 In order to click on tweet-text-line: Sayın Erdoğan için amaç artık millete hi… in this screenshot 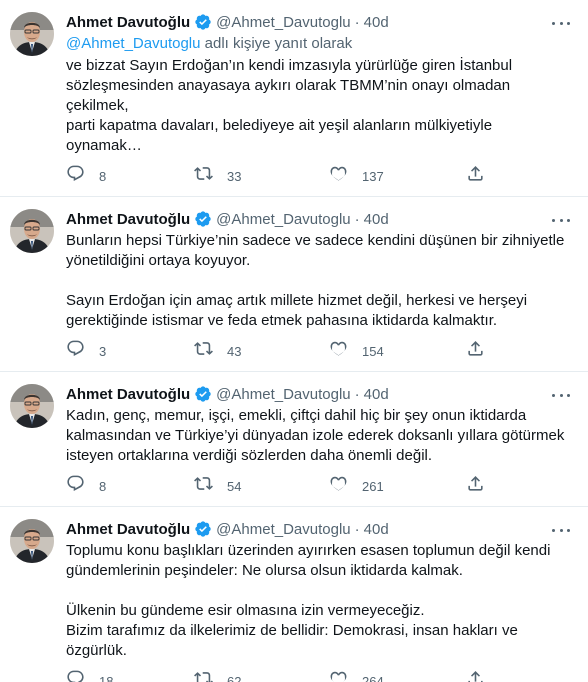, I will do `click(297, 300)`.